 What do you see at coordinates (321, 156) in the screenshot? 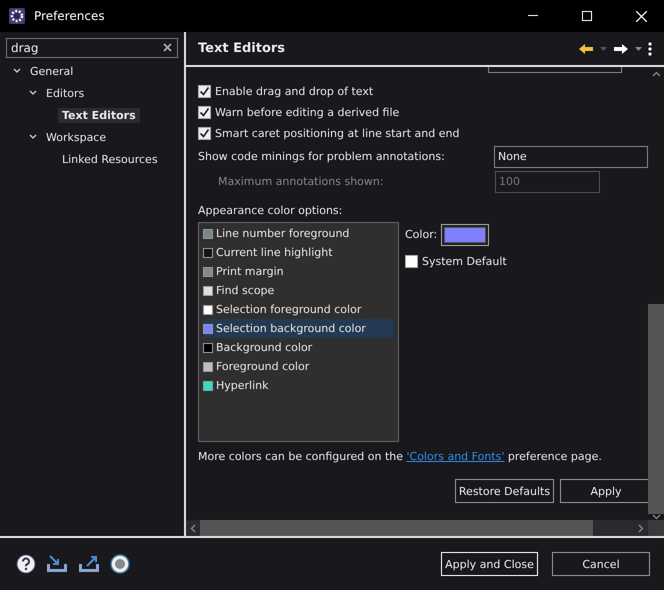
I see `field-label: Show code minings for problem annotations:` at bounding box center [321, 156].